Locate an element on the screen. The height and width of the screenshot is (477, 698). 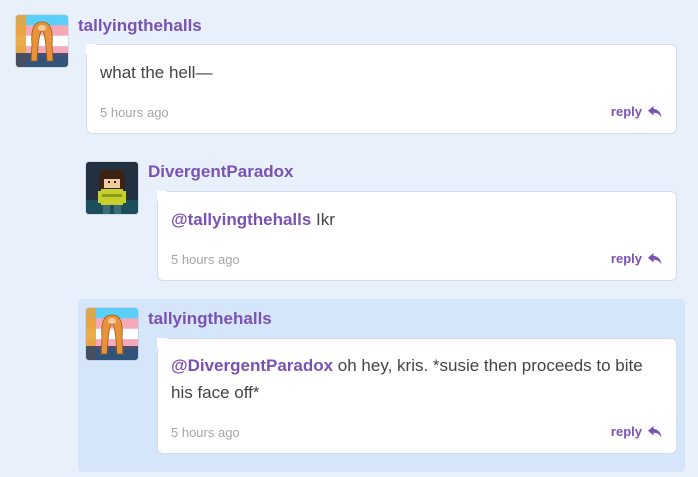
kris-pixel-avatar-icon is located at coordinates (112, 188).